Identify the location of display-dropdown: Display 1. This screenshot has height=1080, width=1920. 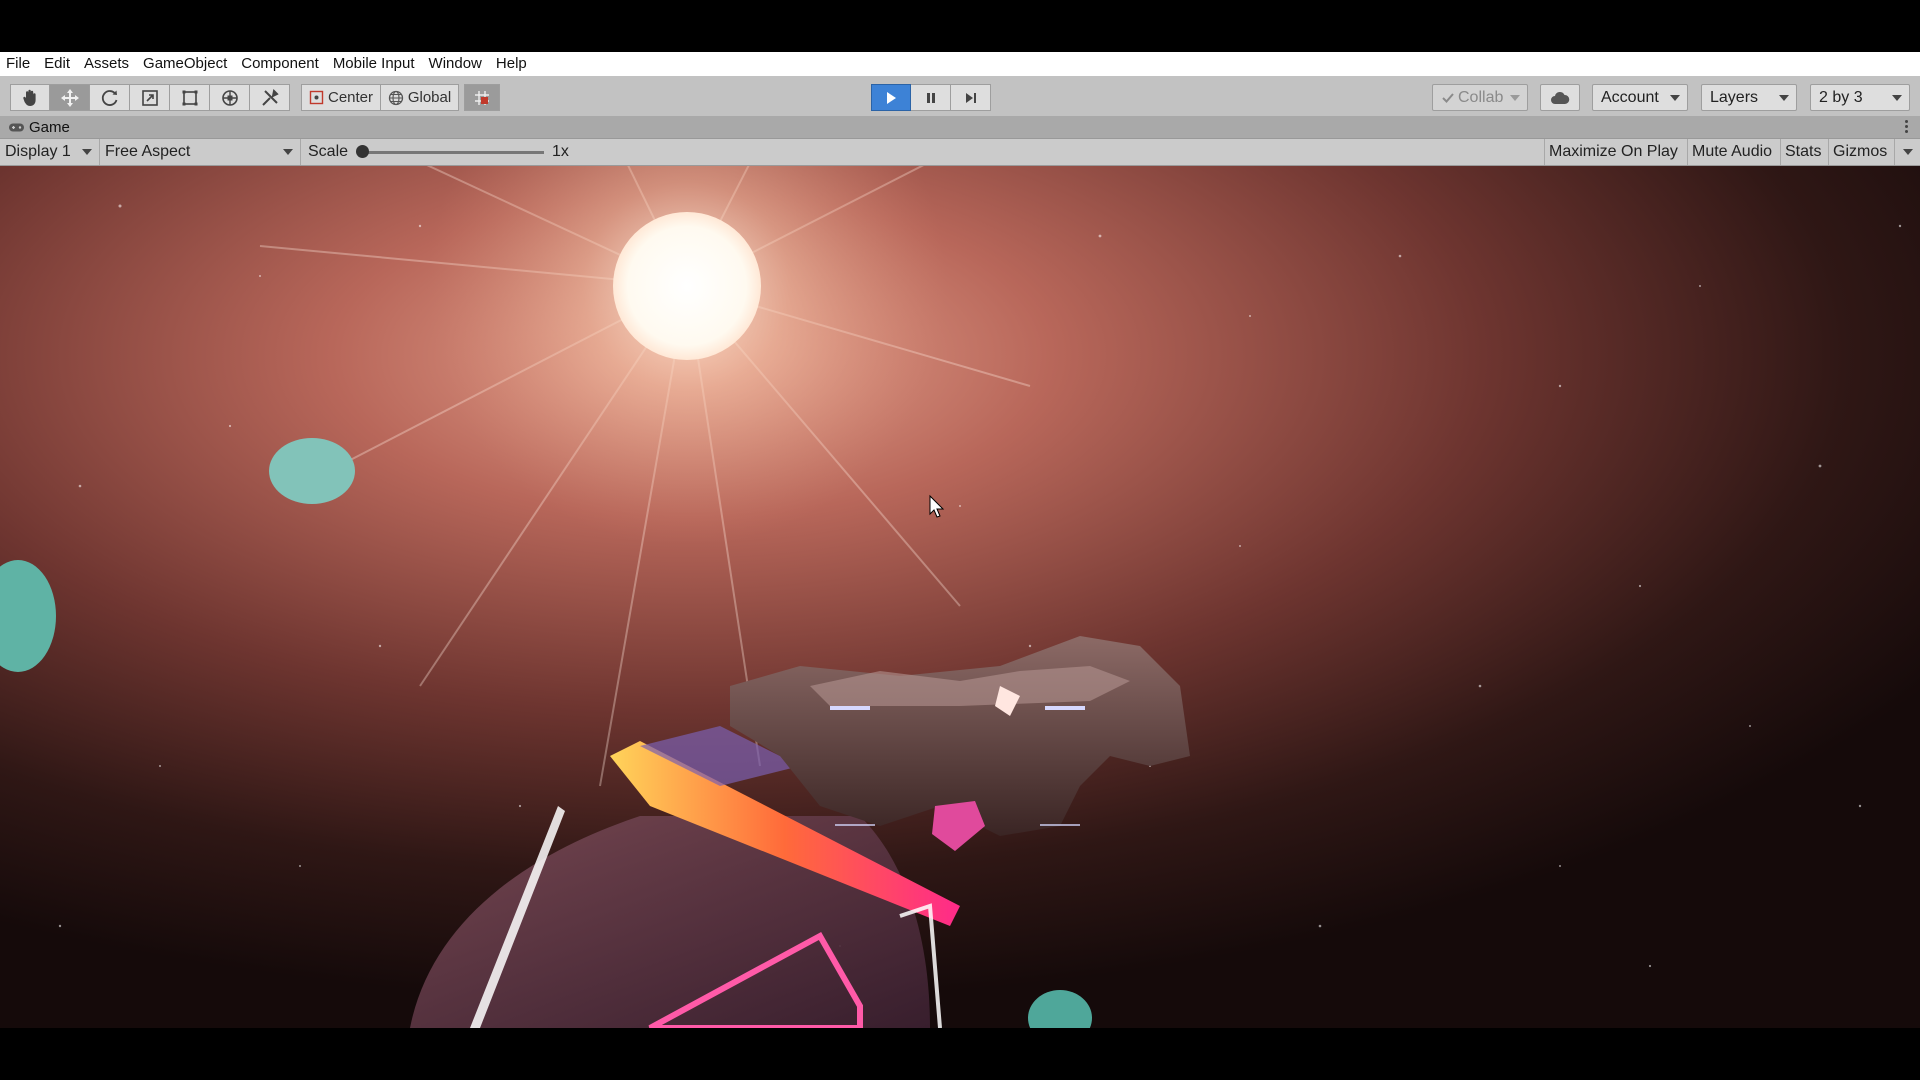
(50, 152).